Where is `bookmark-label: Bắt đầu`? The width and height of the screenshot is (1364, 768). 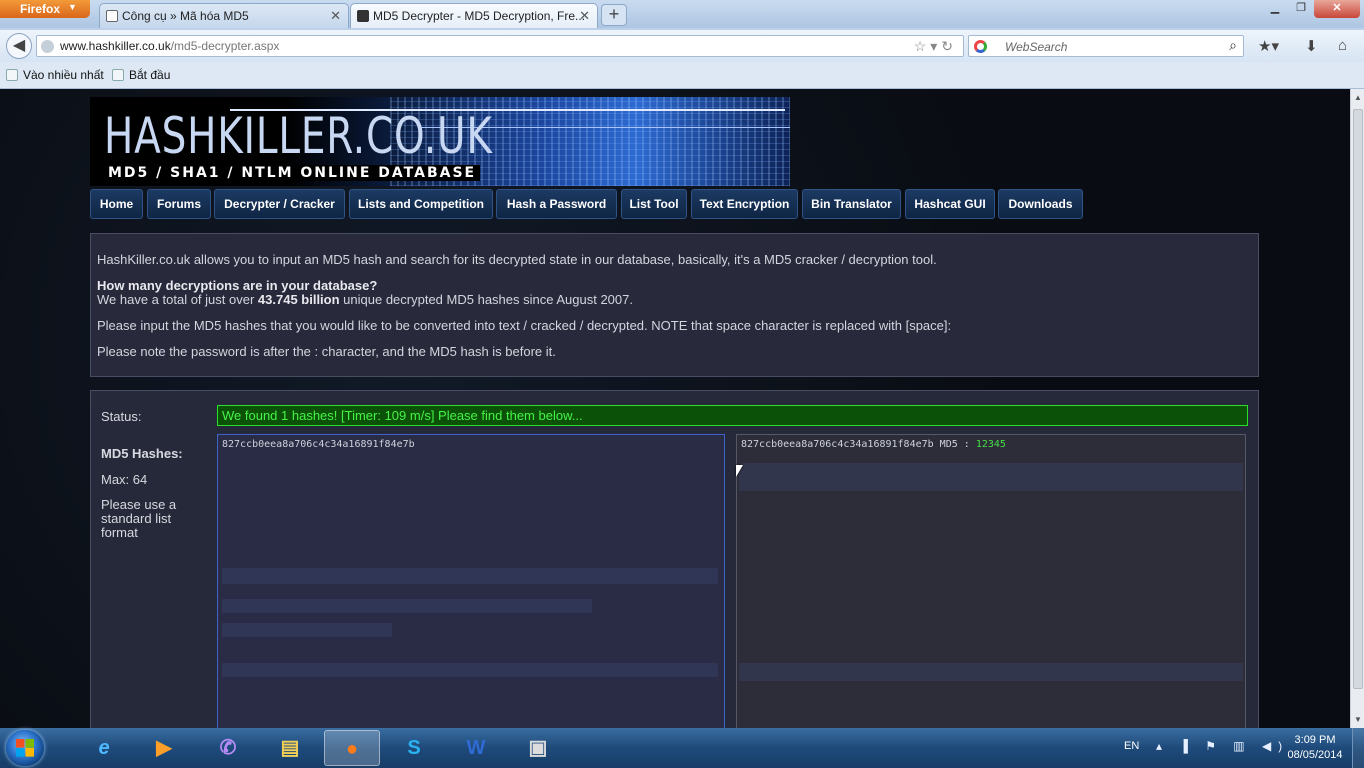
bookmark-label: Bắt đầu is located at coordinates (150, 75).